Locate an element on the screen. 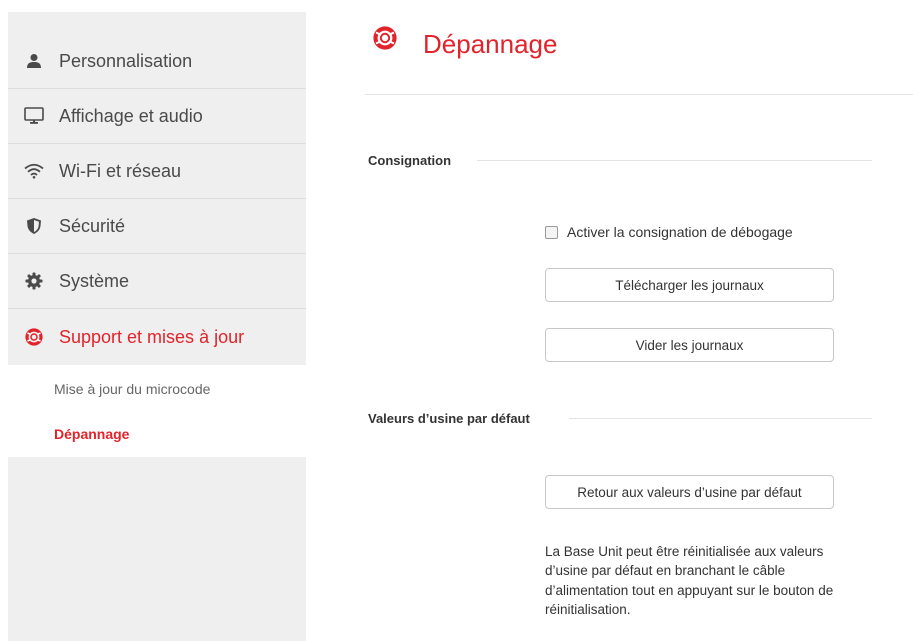  section-title-logging: Consignation is located at coordinates (410, 160).